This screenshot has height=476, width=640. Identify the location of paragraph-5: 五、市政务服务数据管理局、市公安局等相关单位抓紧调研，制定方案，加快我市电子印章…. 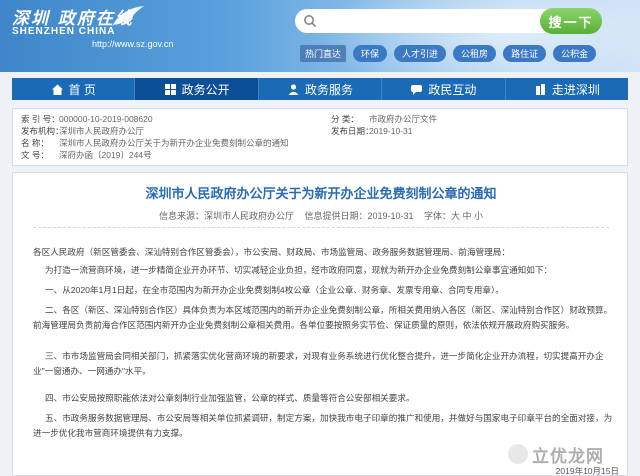
(323, 425).